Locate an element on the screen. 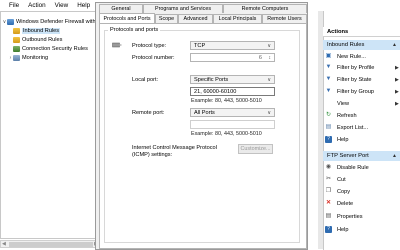 This screenshot has width=400, height=250. tab-remote-computers: Remote Computers is located at coordinates (265, 8).